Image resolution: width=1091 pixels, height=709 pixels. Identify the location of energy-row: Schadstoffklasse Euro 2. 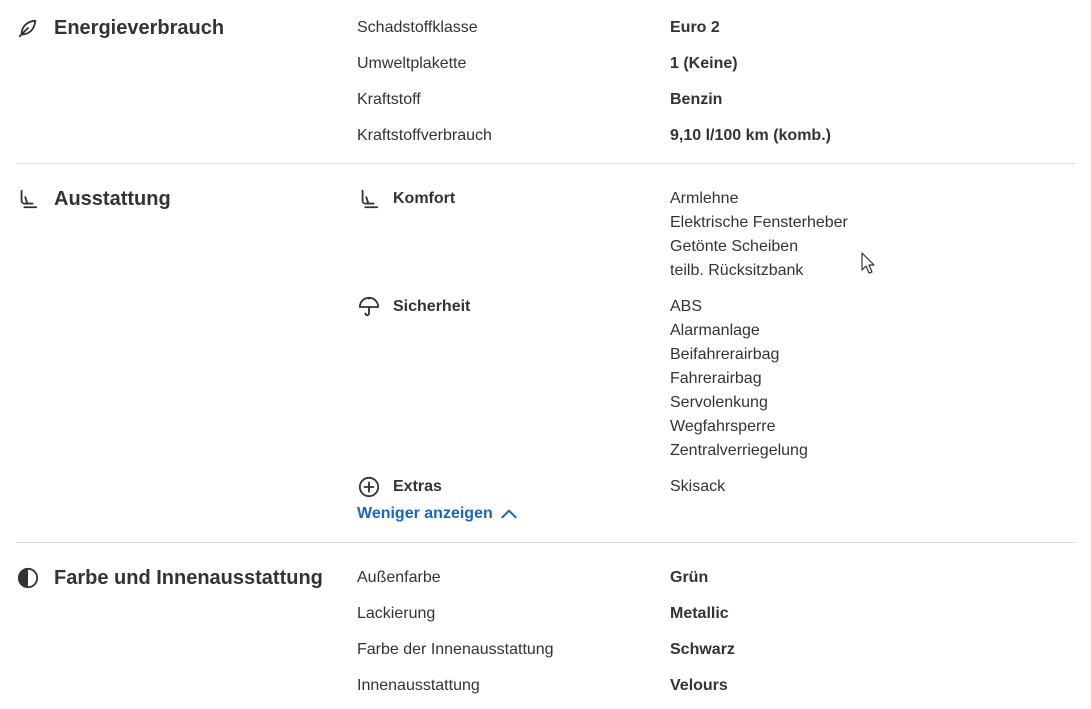
(708, 28).